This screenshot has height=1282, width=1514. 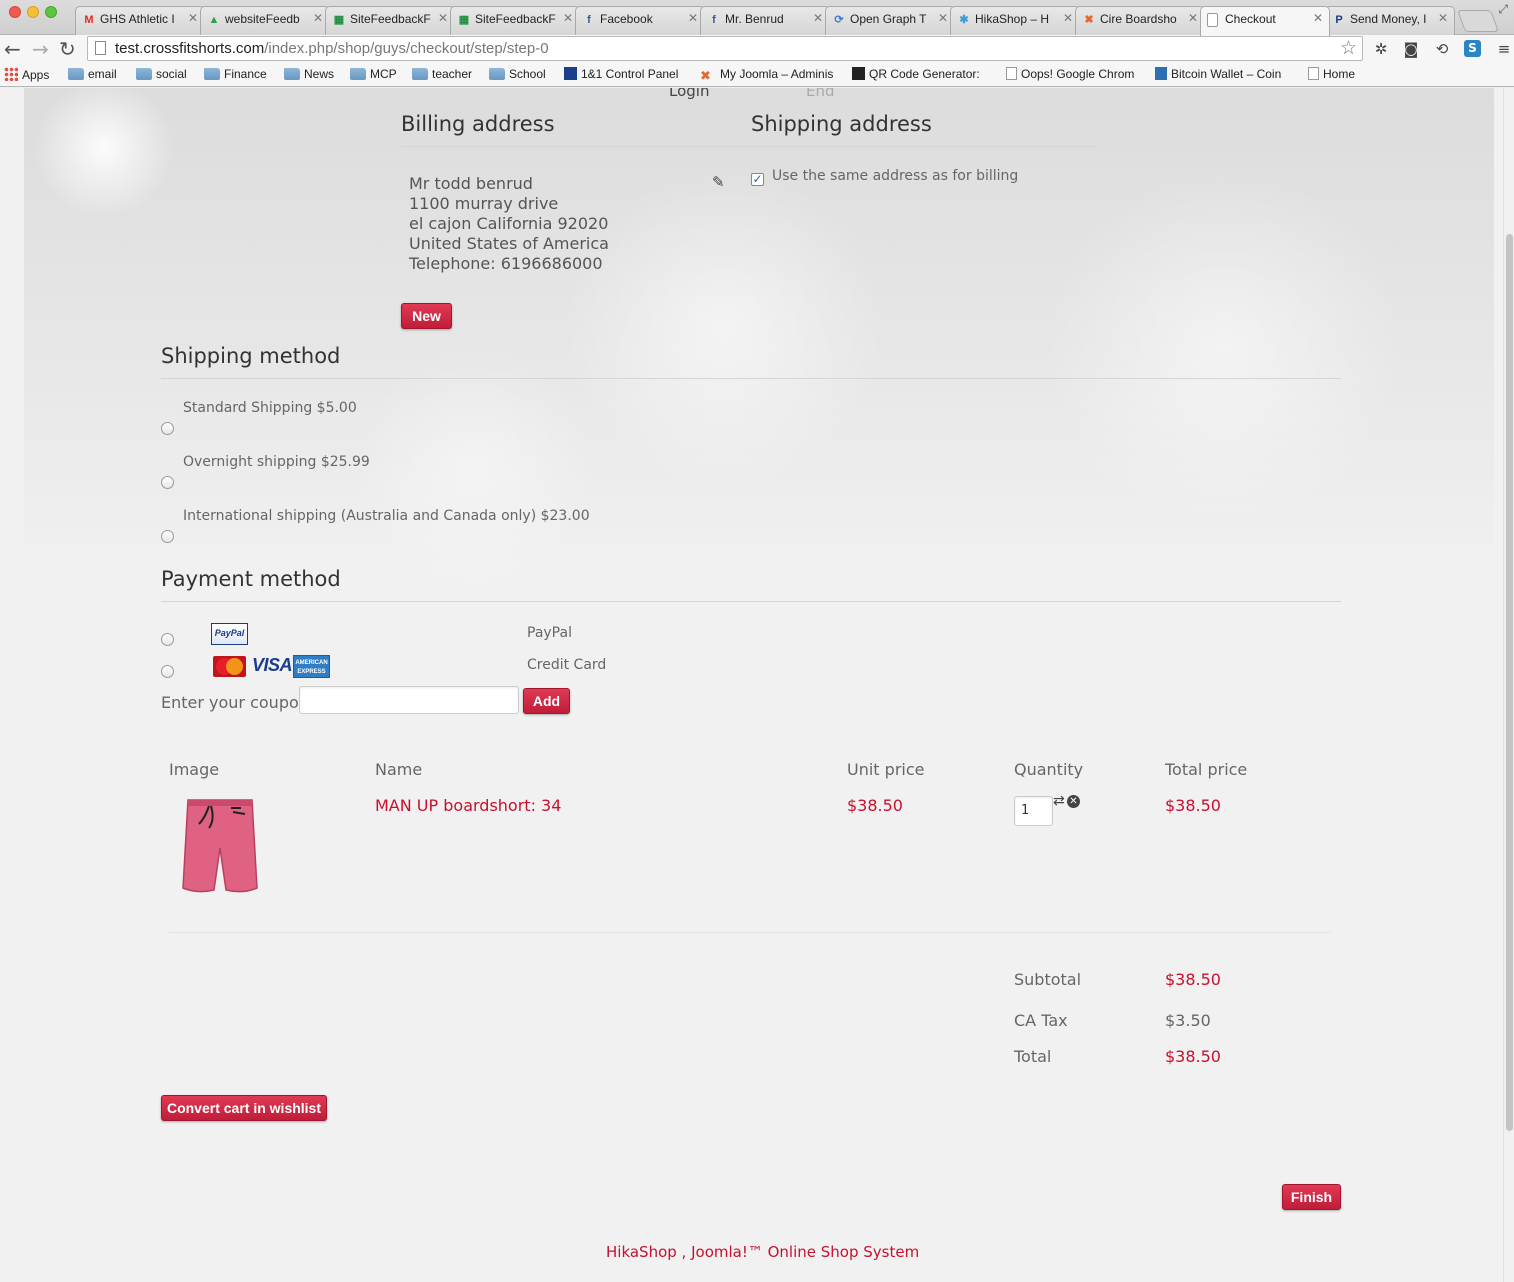 What do you see at coordinates (549, 633) in the screenshot?
I see `payment-label-paypal: PayPal` at bounding box center [549, 633].